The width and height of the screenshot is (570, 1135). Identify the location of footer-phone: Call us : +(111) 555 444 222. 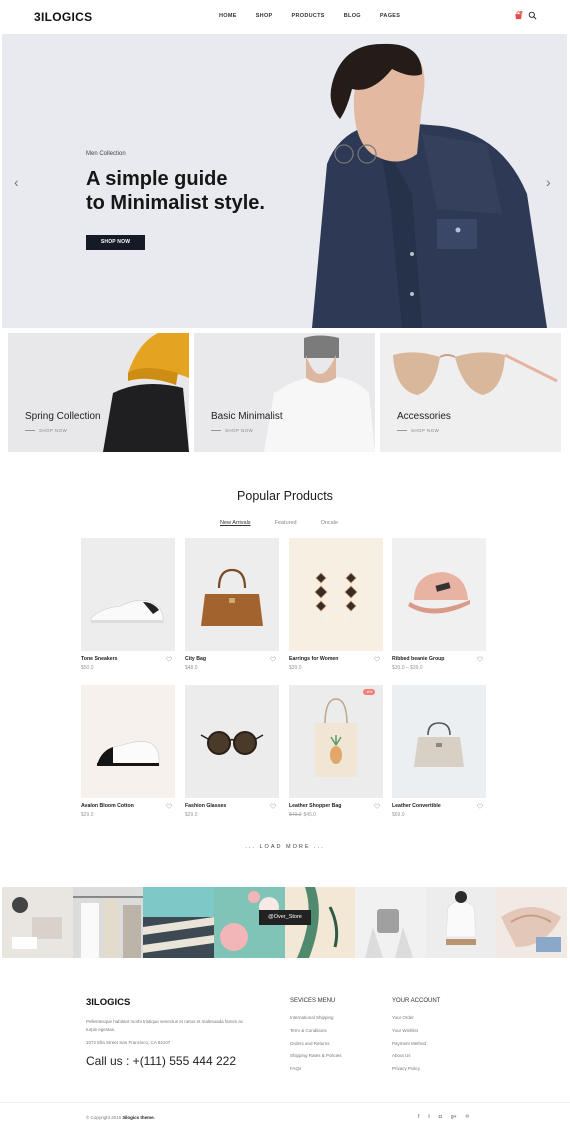
(161, 1061).